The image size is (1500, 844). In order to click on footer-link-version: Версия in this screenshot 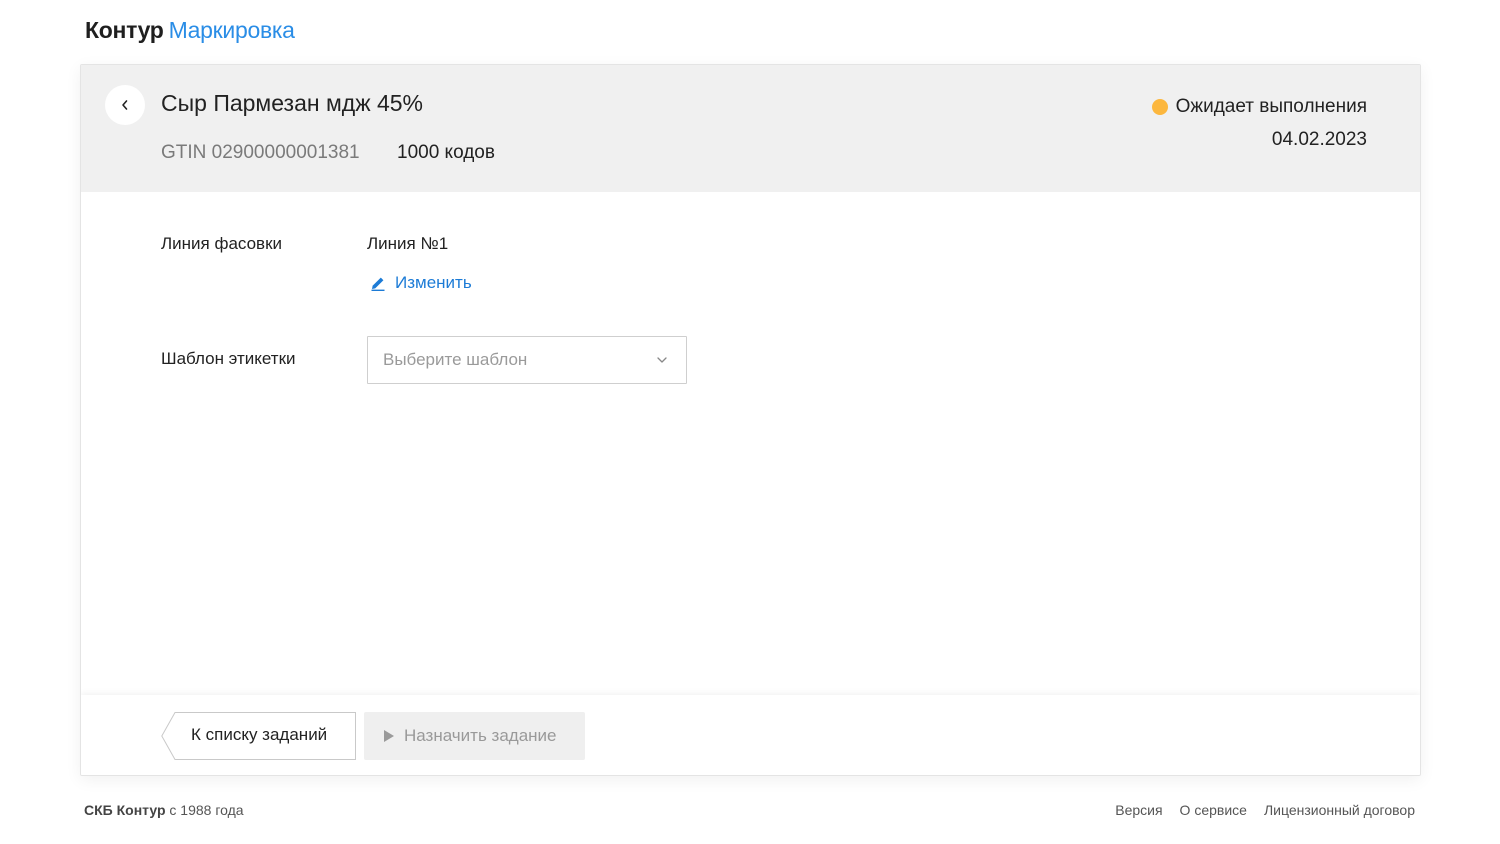, I will do `click(1138, 810)`.